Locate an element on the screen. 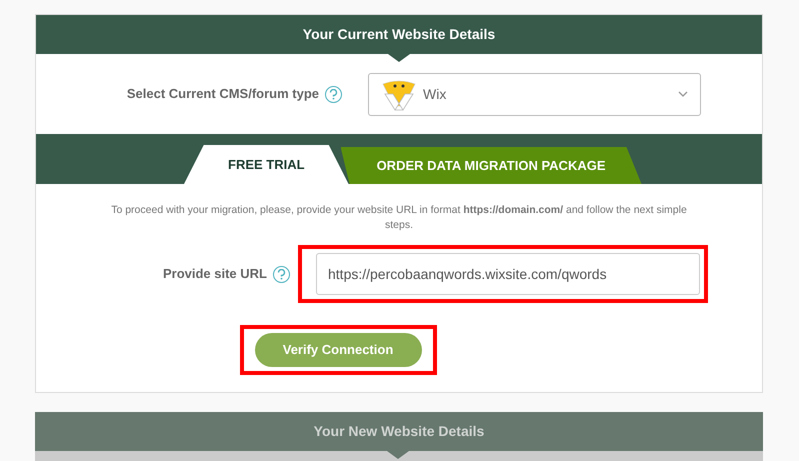 The width and height of the screenshot is (799, 461). section-title: Your Current Website Details is located at coordinates (399, 34).